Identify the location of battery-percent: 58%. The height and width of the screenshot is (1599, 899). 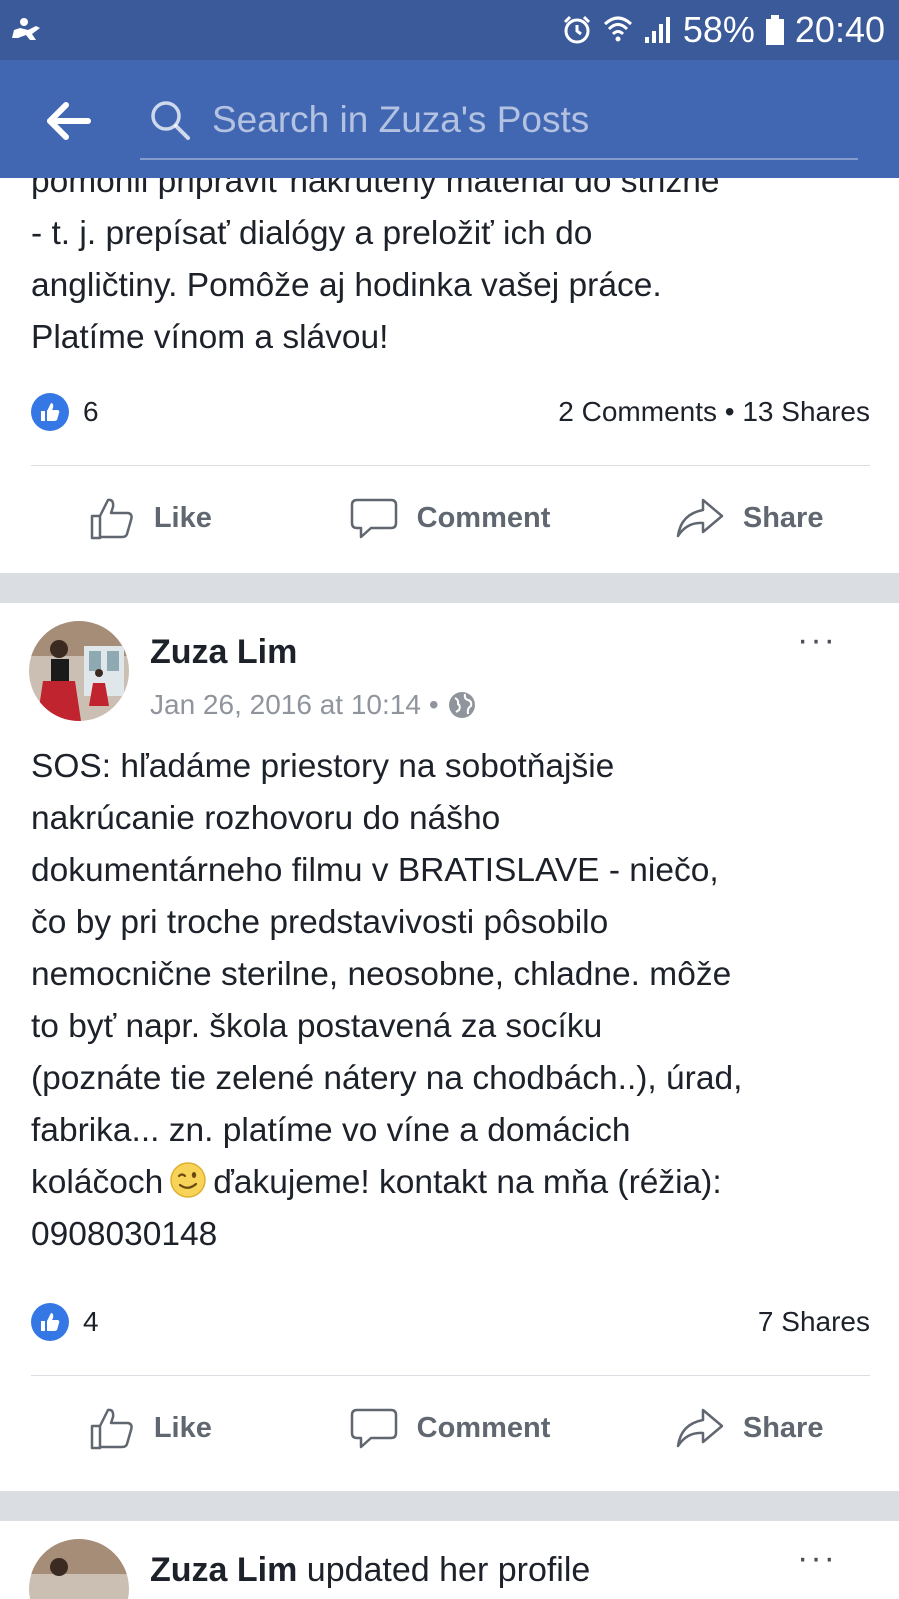
(718, 29).